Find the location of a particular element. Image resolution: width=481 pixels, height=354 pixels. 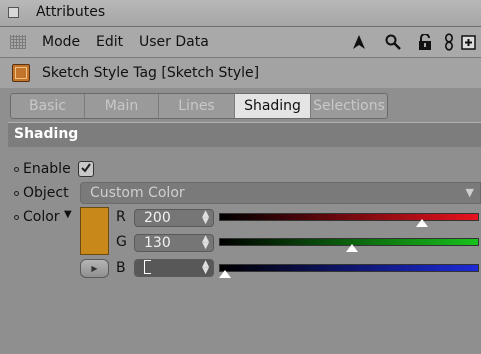

g-value: 130 is located at coordinates (157, 243).